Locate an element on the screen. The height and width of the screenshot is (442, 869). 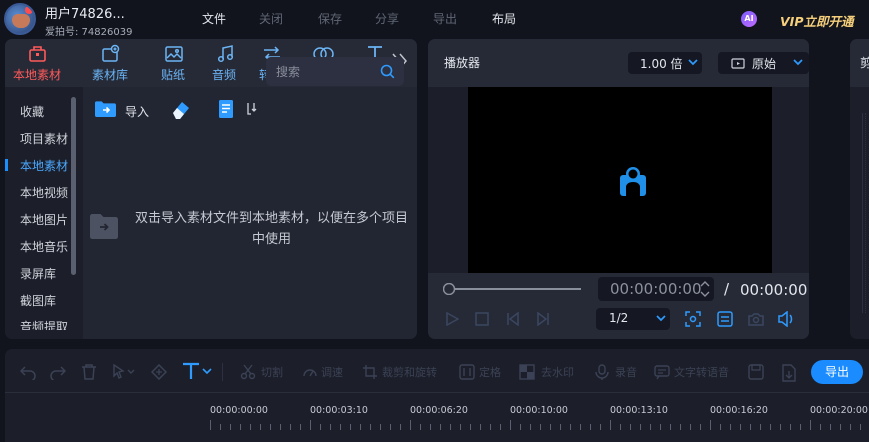
remove-watermark-icon is located at coordinates (527, 372).